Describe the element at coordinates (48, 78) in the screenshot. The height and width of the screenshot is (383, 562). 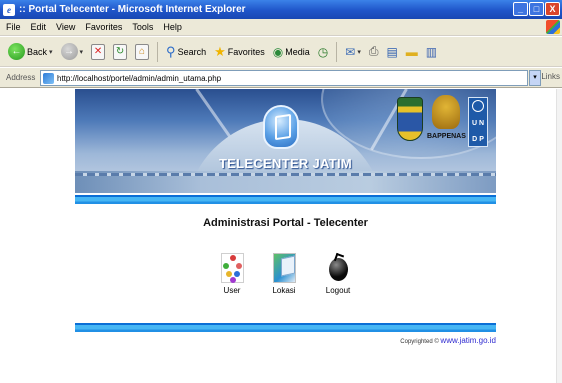
I see `page-icon` at that location.